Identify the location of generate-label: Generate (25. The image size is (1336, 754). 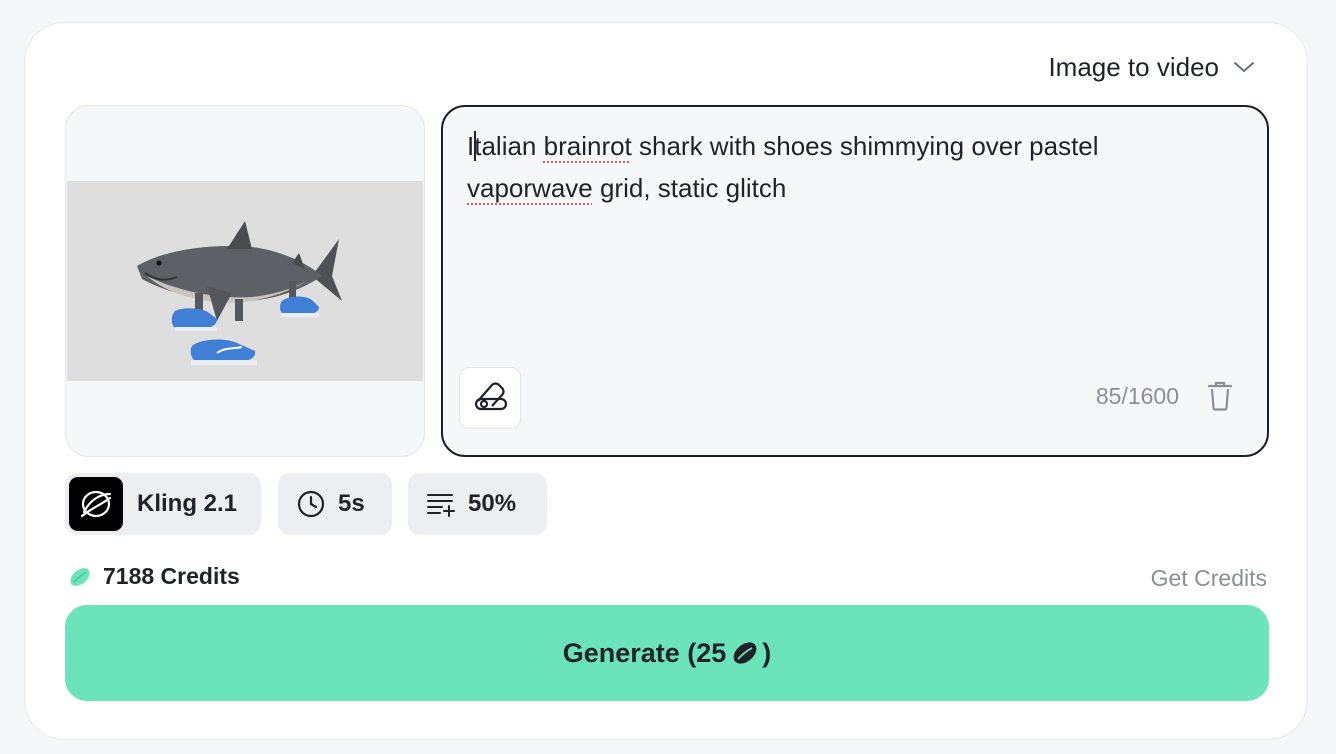
(644, 652).